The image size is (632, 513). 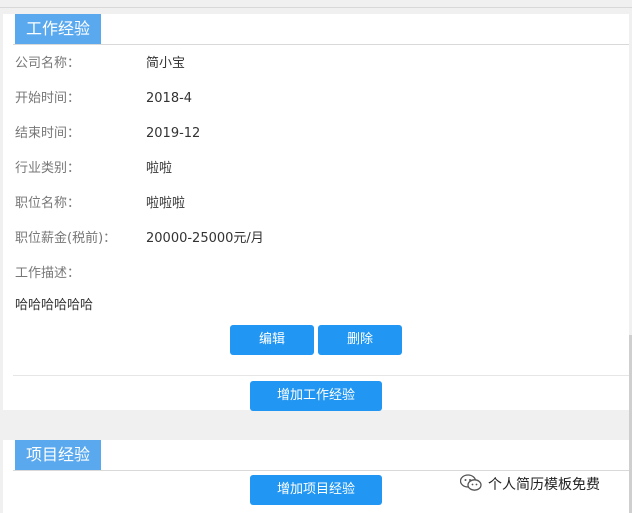 I want to click on field-value: 2018-4, so click(x=169, y=98).